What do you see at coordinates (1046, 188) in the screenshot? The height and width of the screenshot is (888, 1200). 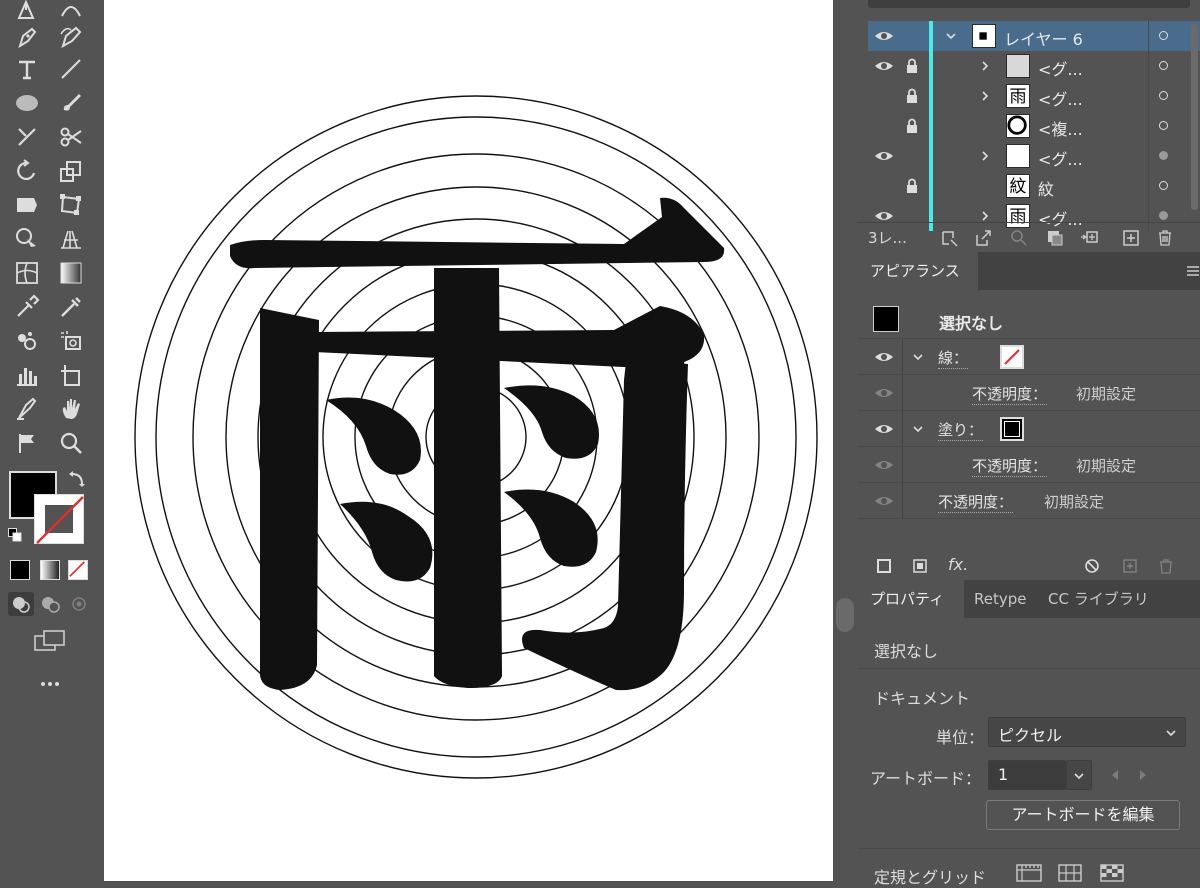 I see `layer-name: 紋` at bounding box center [1046, 188].